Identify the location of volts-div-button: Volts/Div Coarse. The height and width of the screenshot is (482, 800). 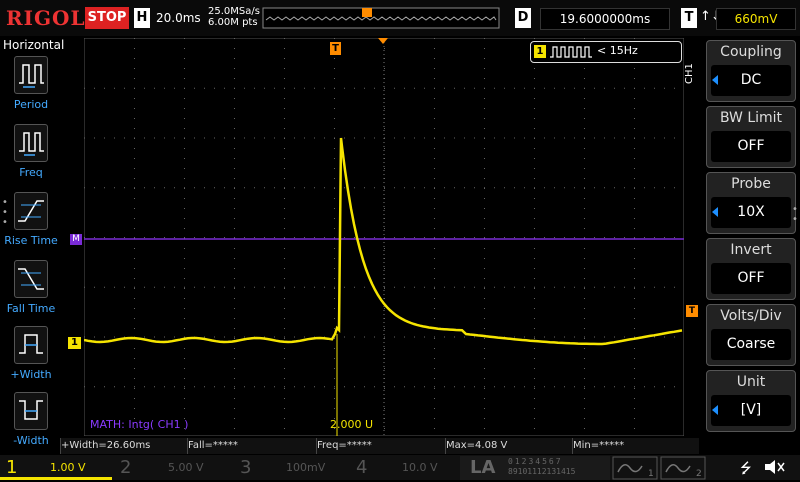
(751, 335).